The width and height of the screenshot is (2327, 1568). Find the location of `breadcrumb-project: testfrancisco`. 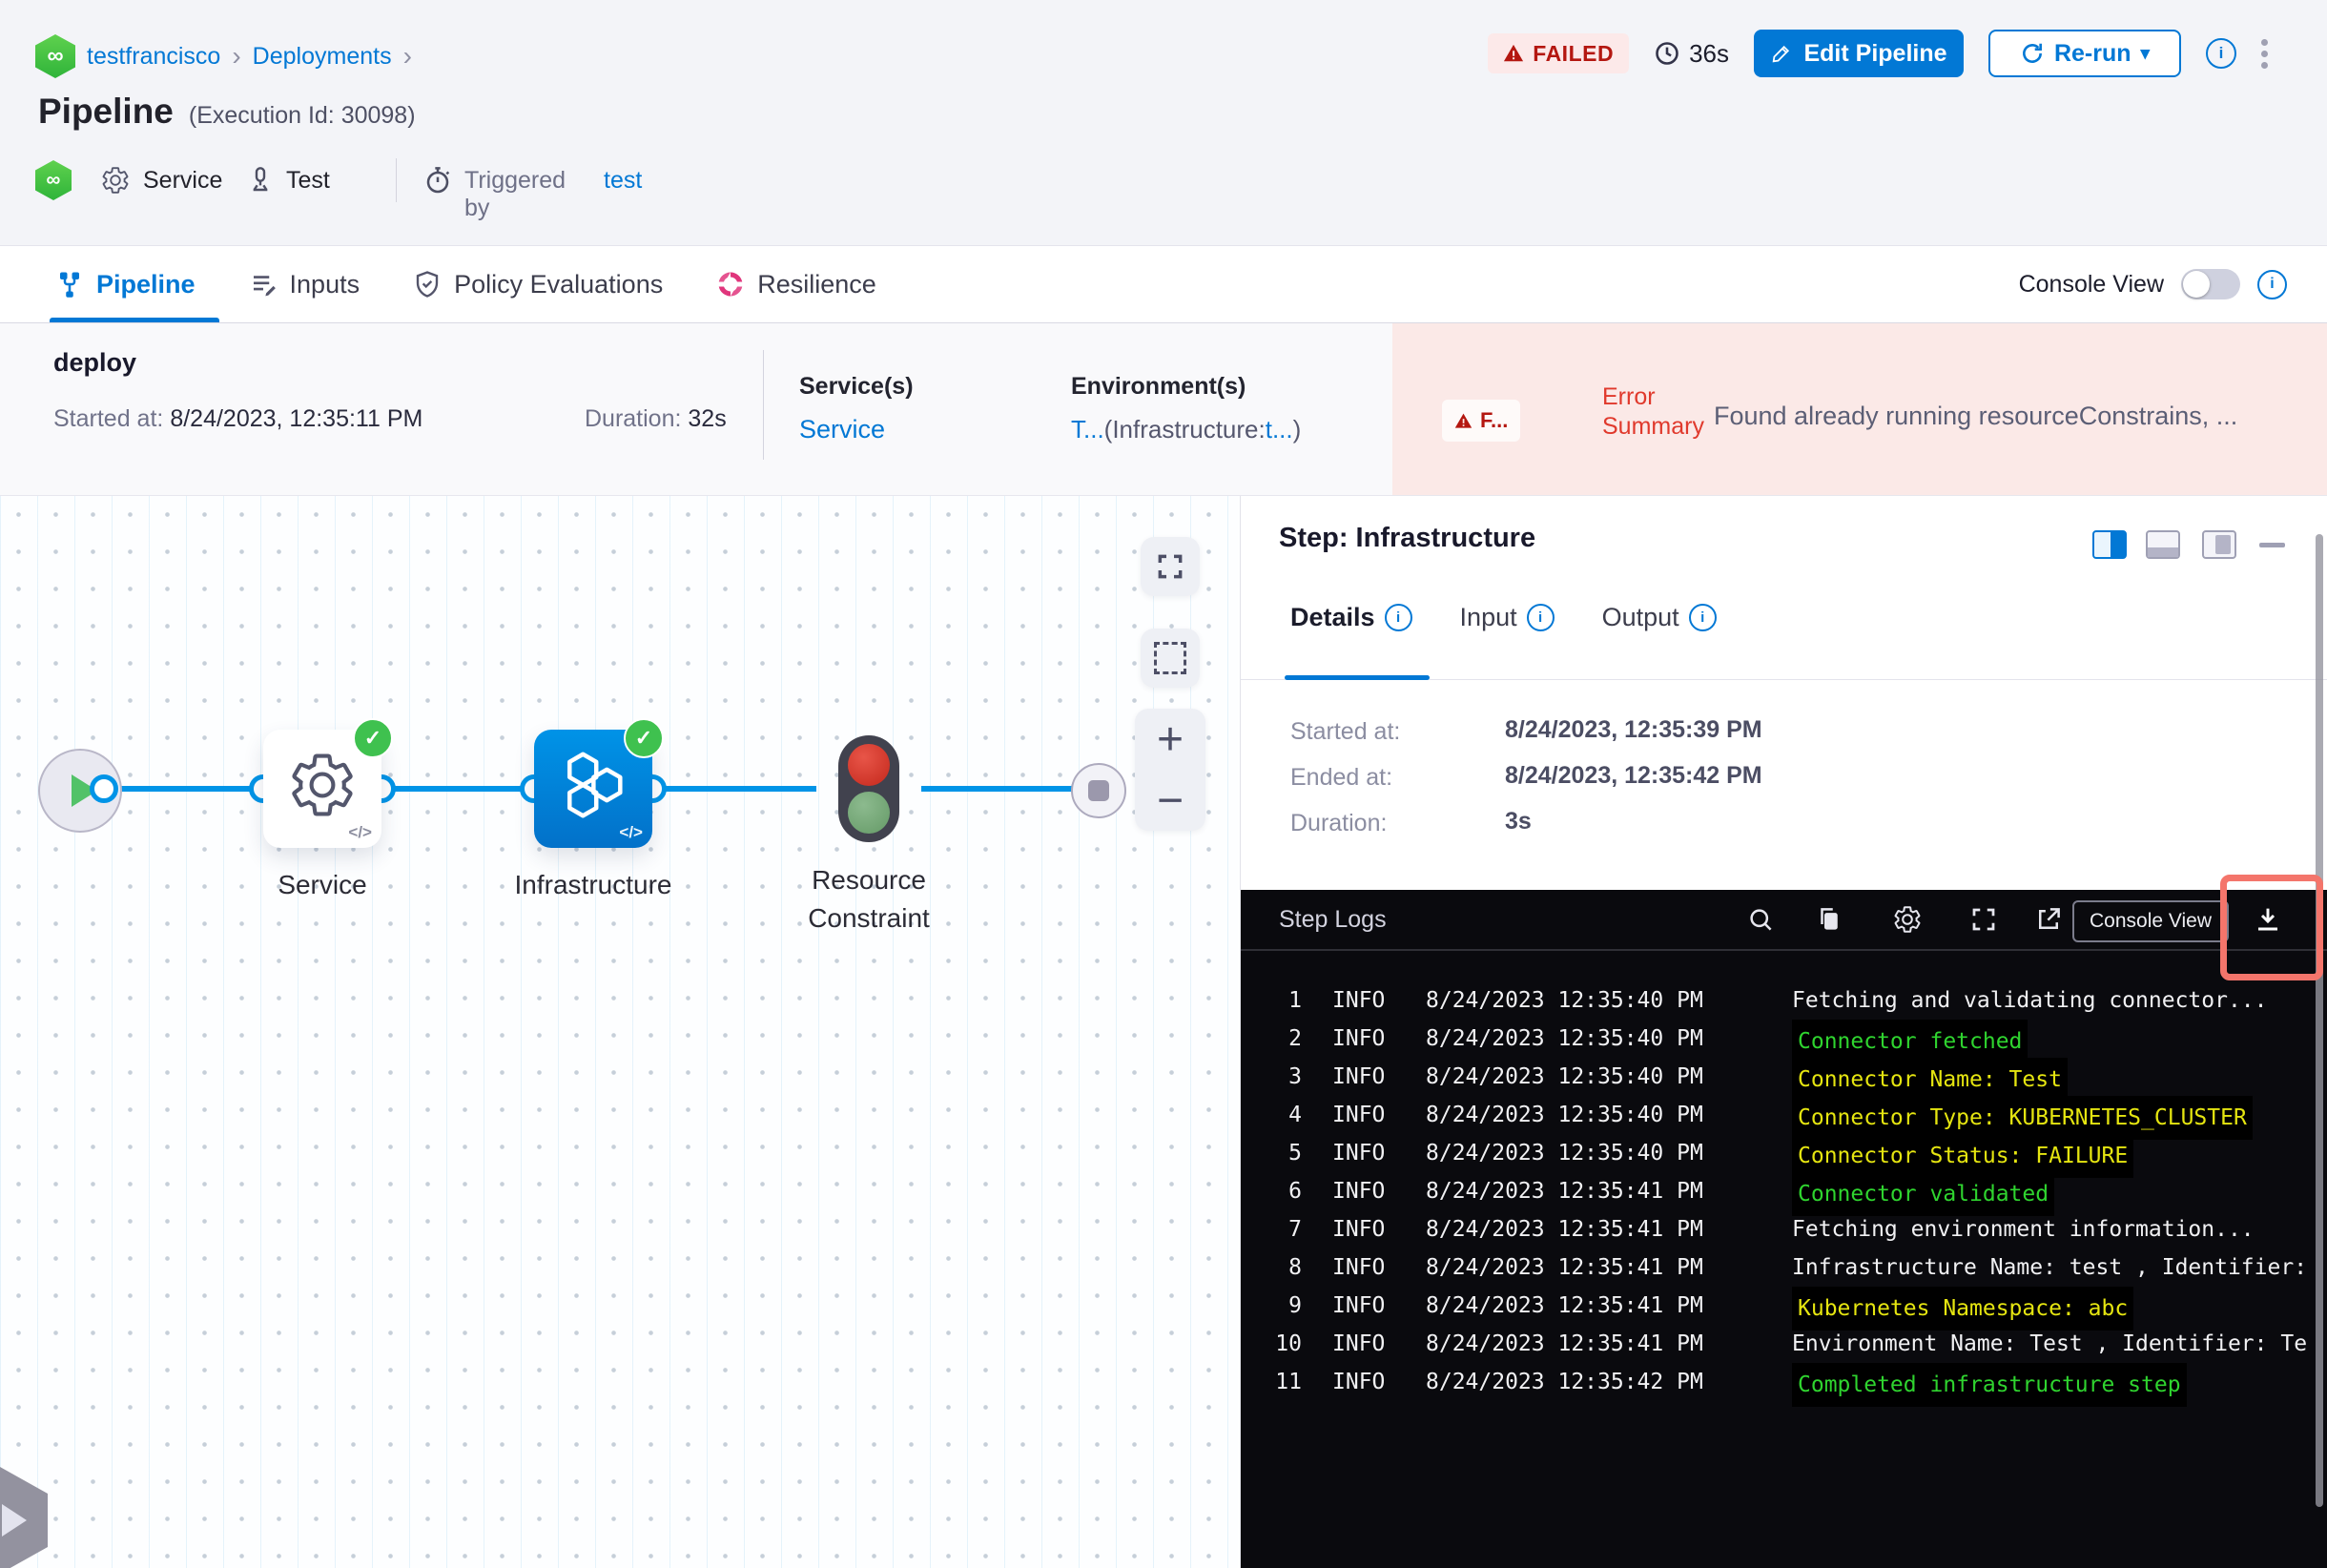

breadcrumb-project: testfrancisco is located at coordinates (153, 57).